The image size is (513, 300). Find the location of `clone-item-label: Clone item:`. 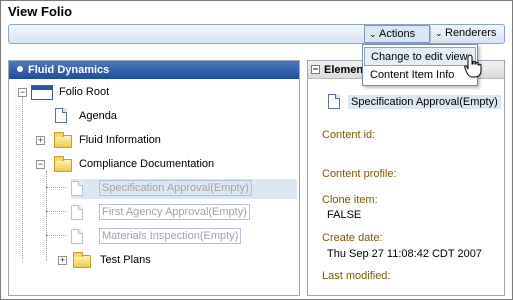

clone-item-label: Clone item: is located at coordinates (350, 200).